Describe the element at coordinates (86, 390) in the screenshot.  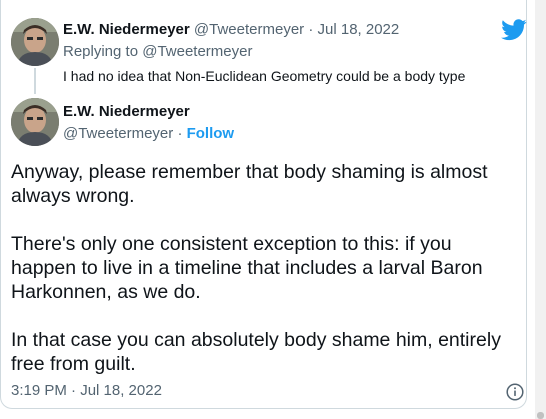
I see `tweet-timestamp: 3:19 PM · Jul 18, 2022` at that location.